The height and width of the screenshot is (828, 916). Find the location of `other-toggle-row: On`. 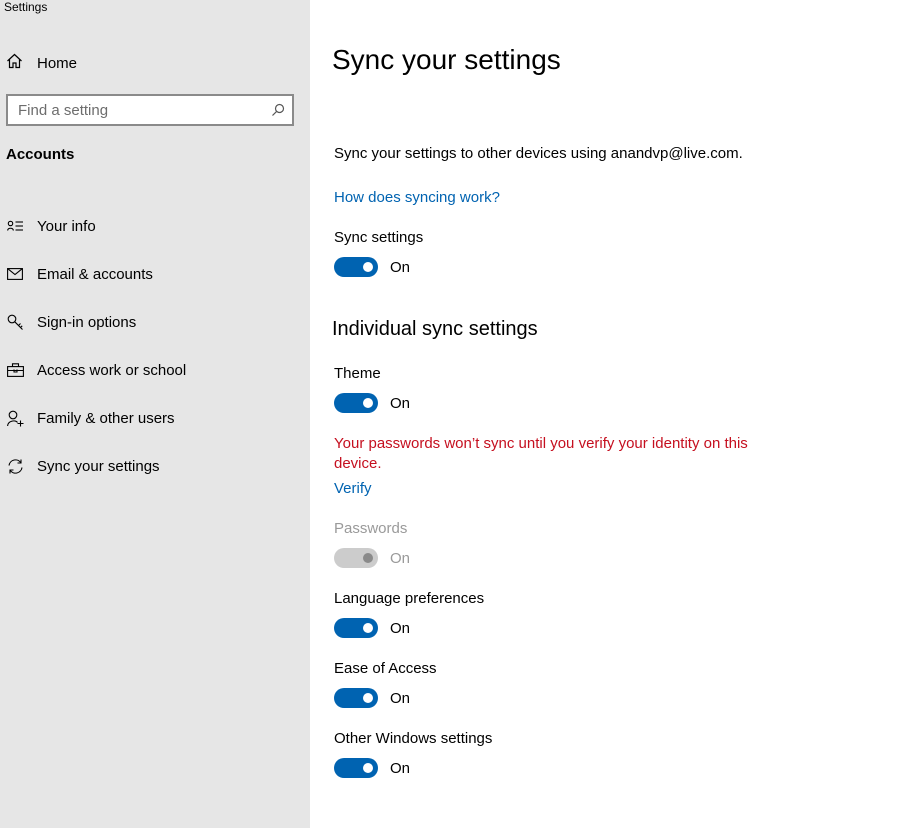

other-toggle-row: On is located at coordinates (372, 768).